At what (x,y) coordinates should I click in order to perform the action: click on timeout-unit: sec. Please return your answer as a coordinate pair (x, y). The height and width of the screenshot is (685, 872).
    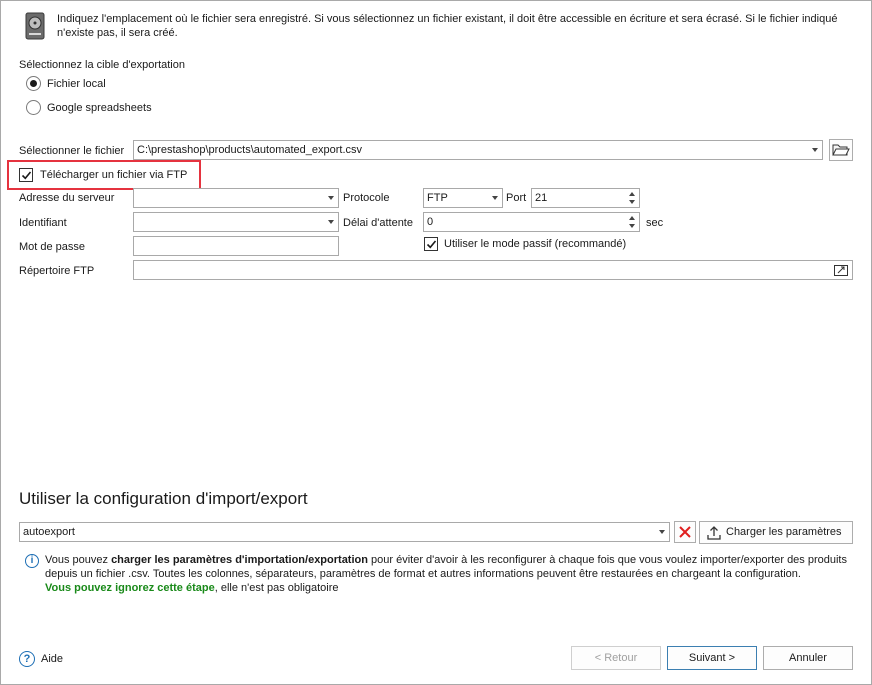
    Looking at the image, I should click on (655, 223).